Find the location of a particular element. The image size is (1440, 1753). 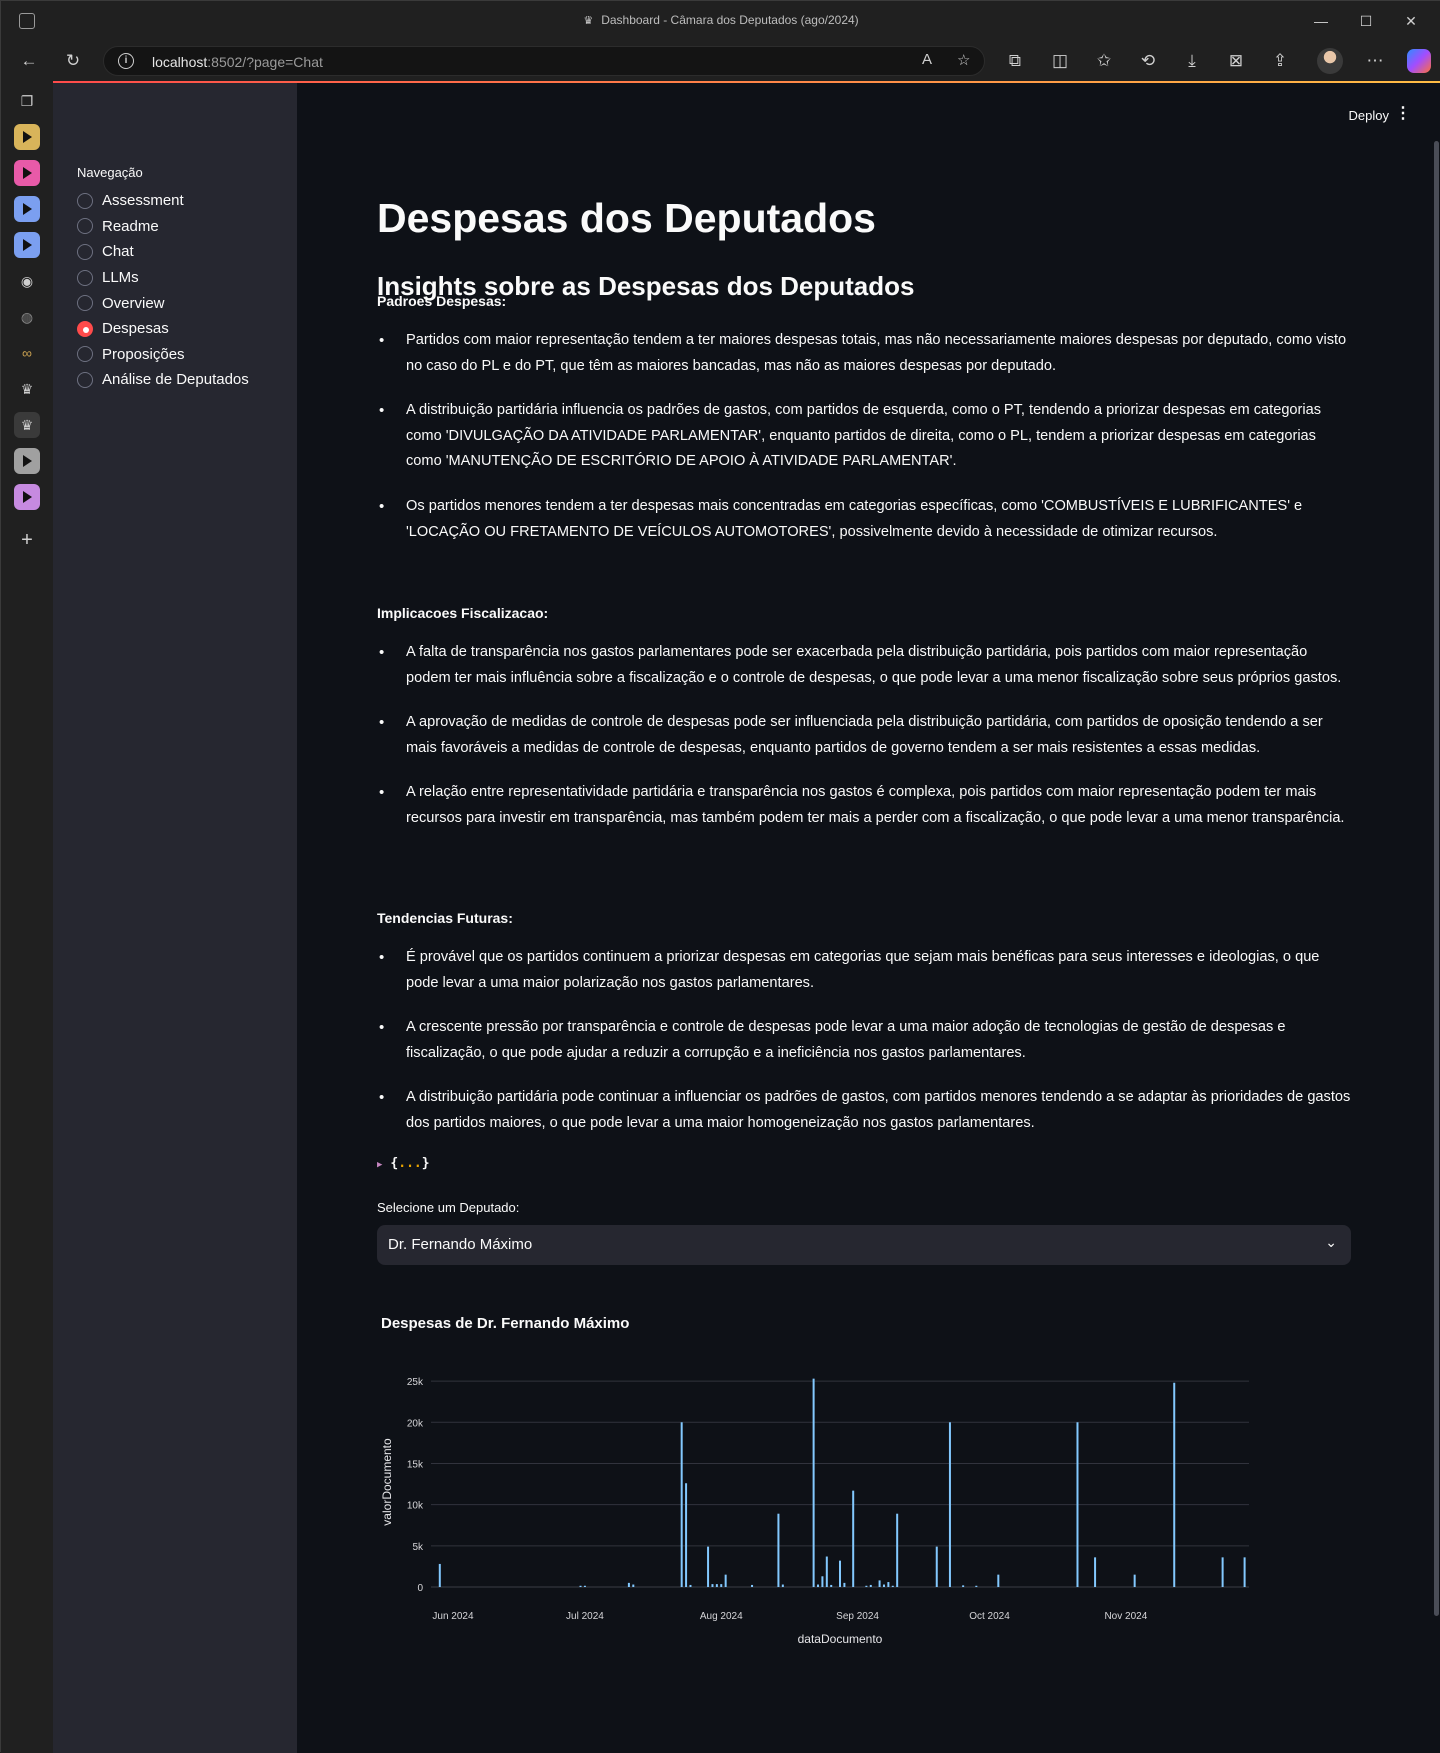

profile-avatar is located at coordinates (1330, 61).